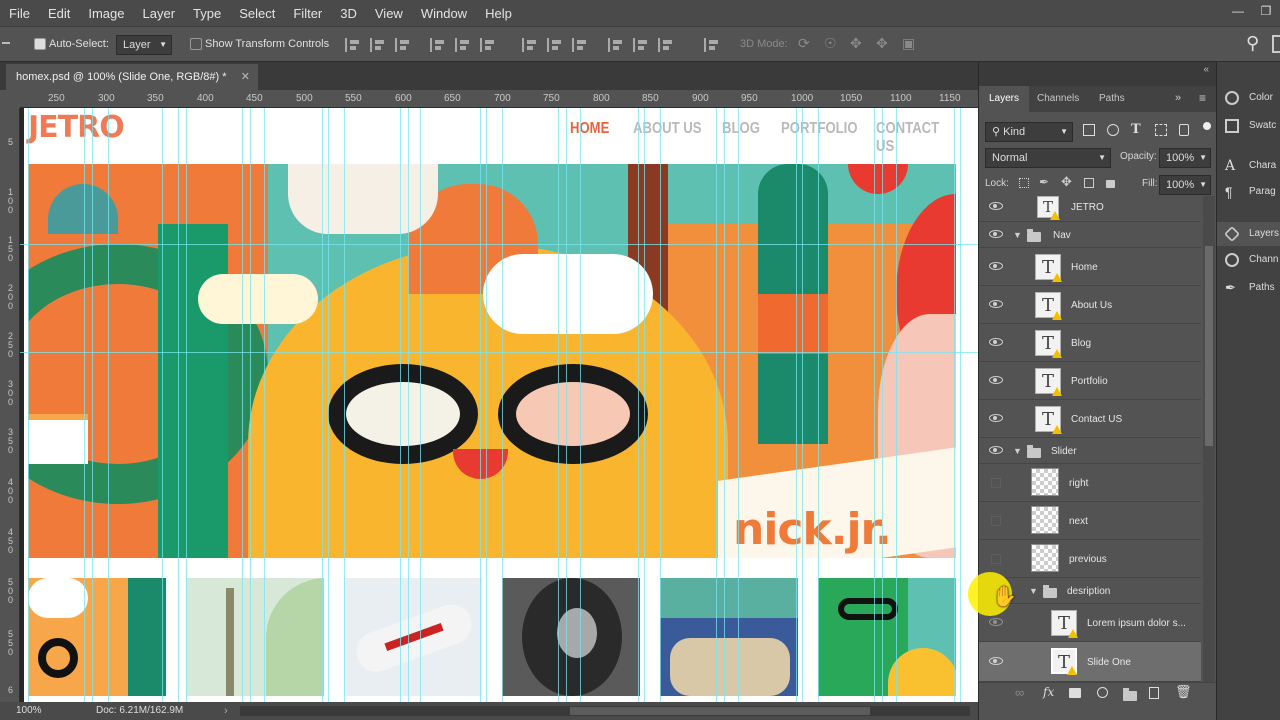 The image size is (1280, 720). What do you see at coordinates (1090, 521) in the screenshot?
I see `layer-row: next` at bounding box center [1090, 521].